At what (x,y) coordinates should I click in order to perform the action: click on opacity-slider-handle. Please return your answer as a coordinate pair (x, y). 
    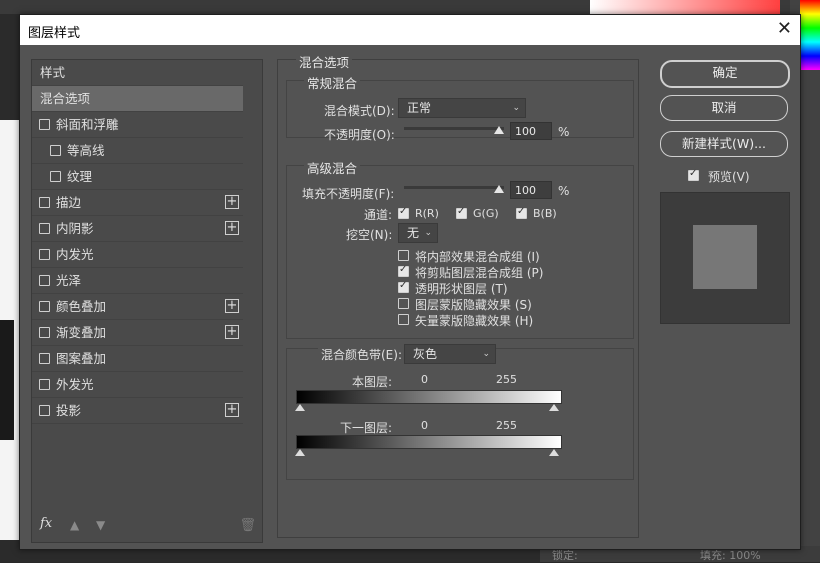
    Looking at the image, I should click on (499, 130).